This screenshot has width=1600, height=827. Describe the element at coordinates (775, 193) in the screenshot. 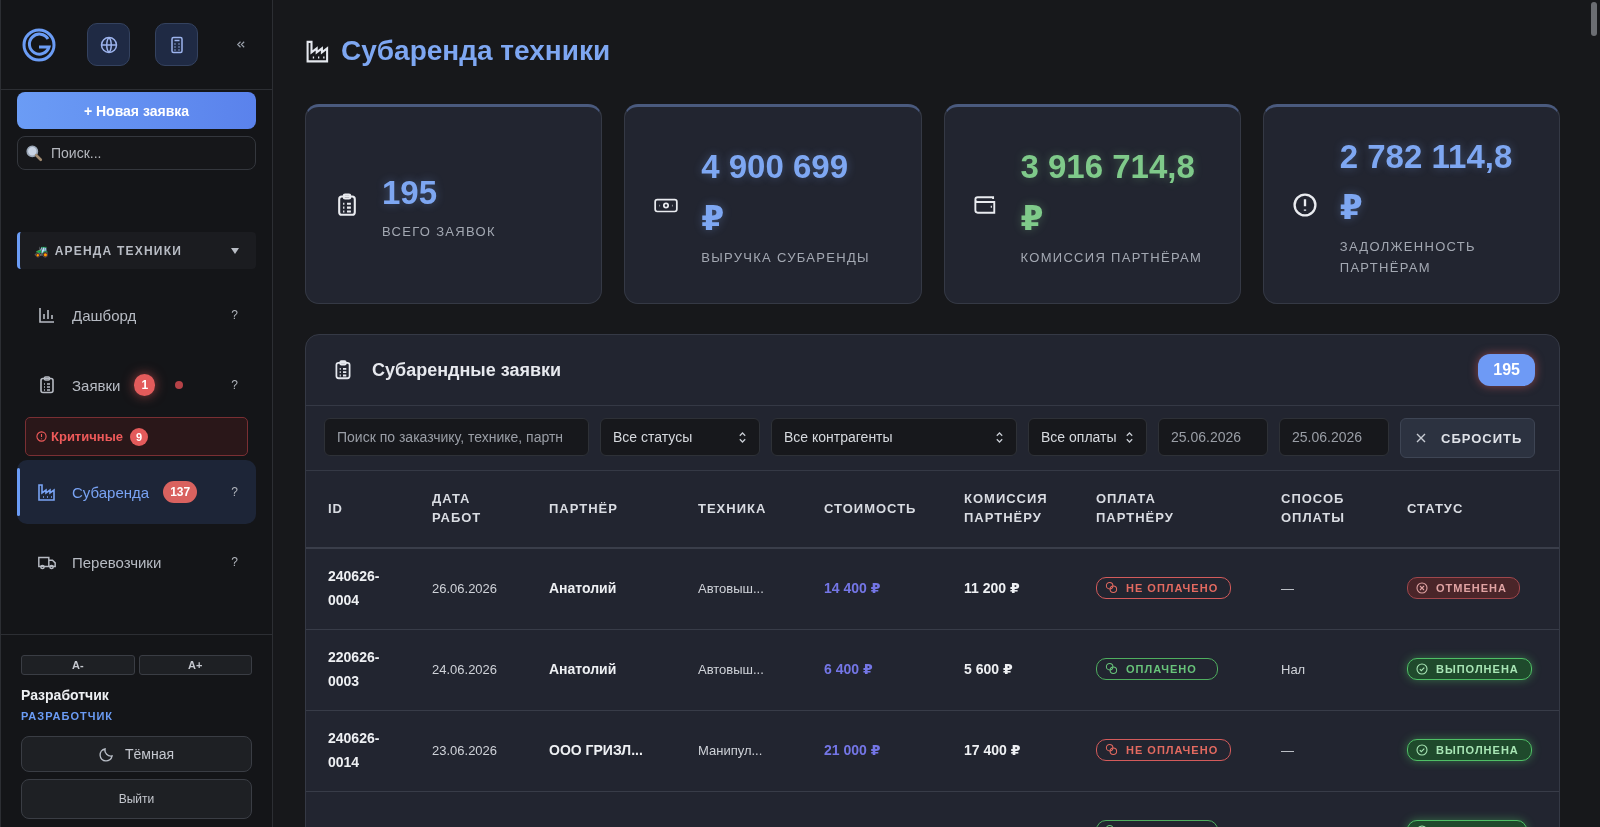

I see `stat-value: 4 900 699 ₽` at that location.